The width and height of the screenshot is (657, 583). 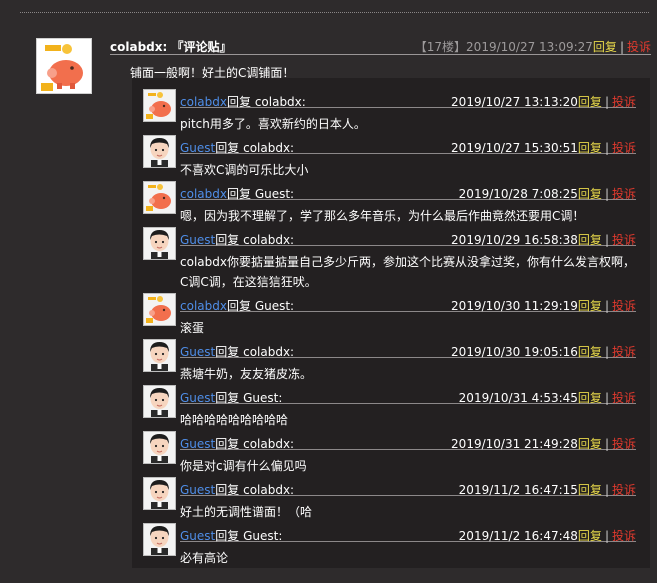 What do you see at coordinates (408, 535) in the screenshot?
I see `reply-header: Guest回复 Guest: 2019/11/2 16:47:48回复 | 投诉` at bounding box center [408, 535].